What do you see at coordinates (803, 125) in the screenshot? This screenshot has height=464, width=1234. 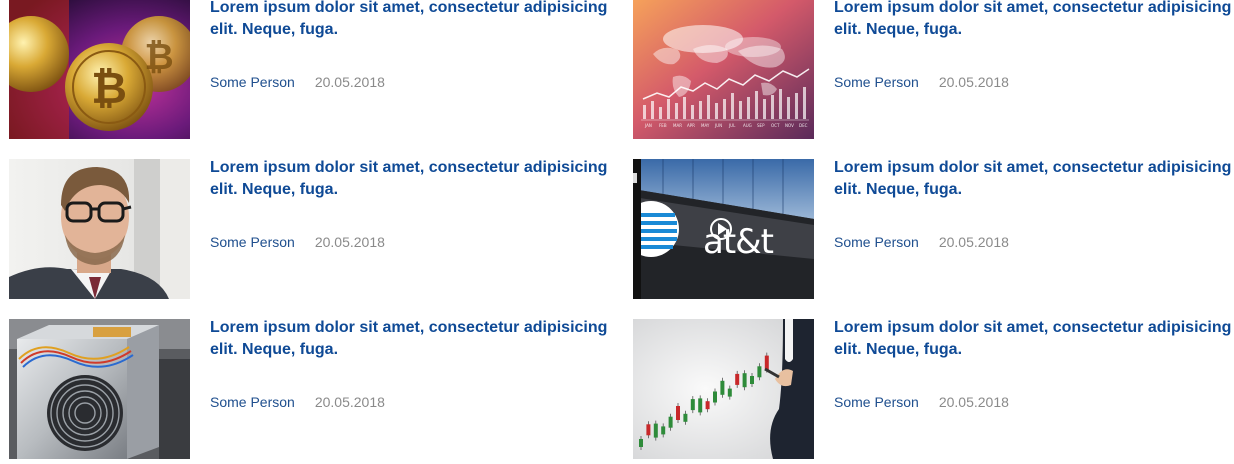 I see `svg-text: DEC` at bounding box center [803, 125].